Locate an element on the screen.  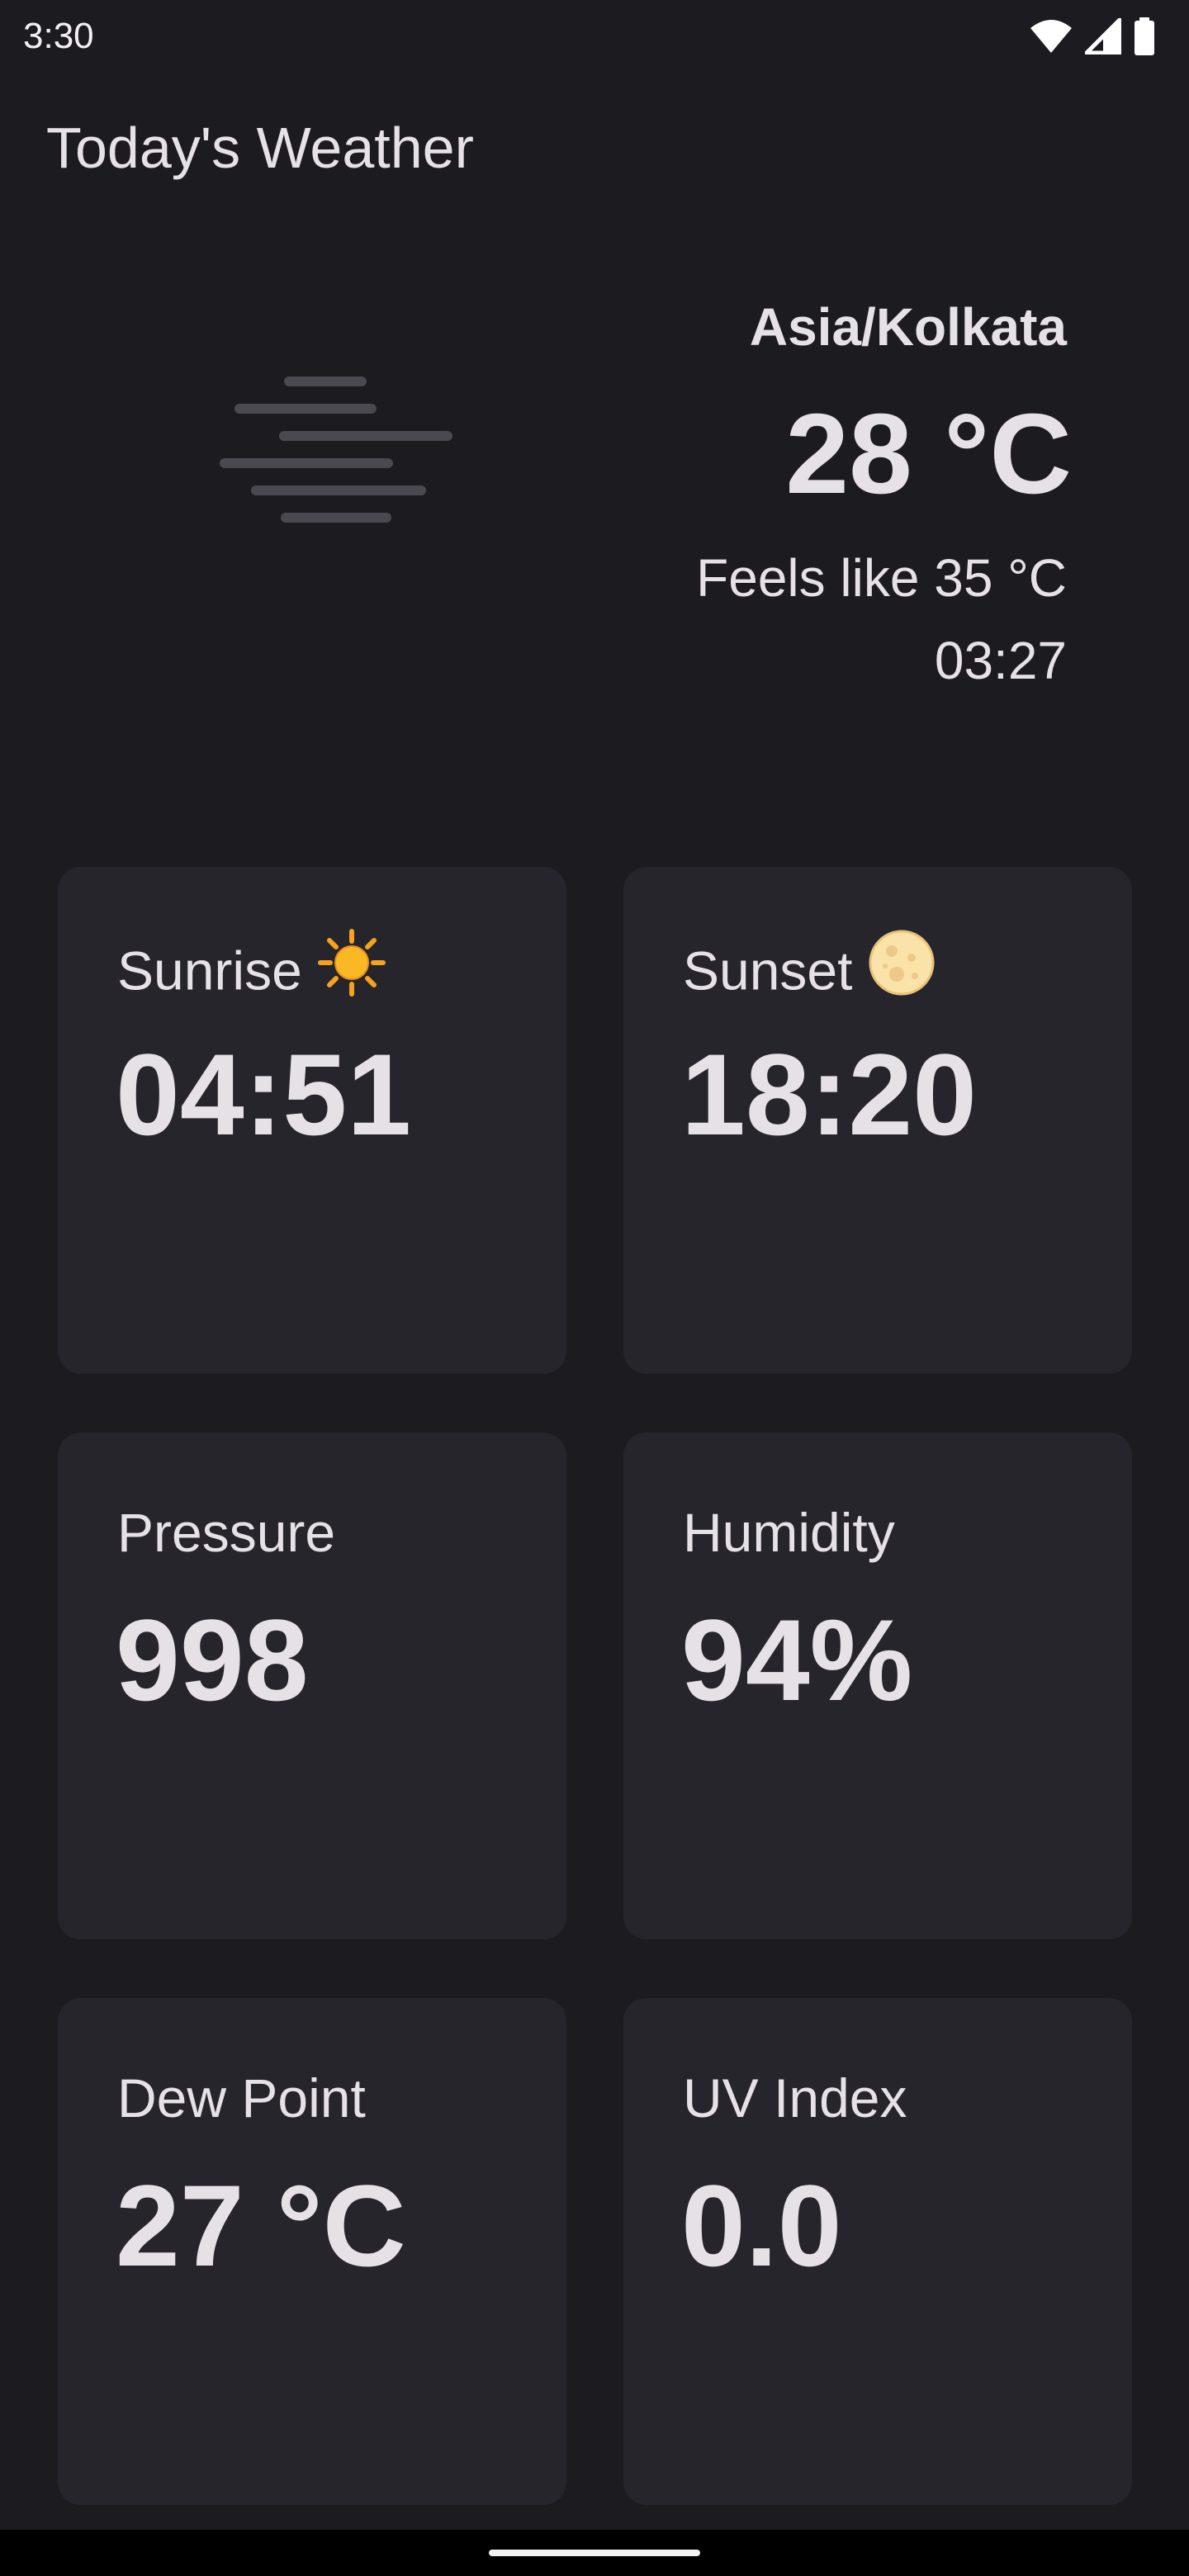
pressure-label: Pressure is located at coordinates (226, 1532).